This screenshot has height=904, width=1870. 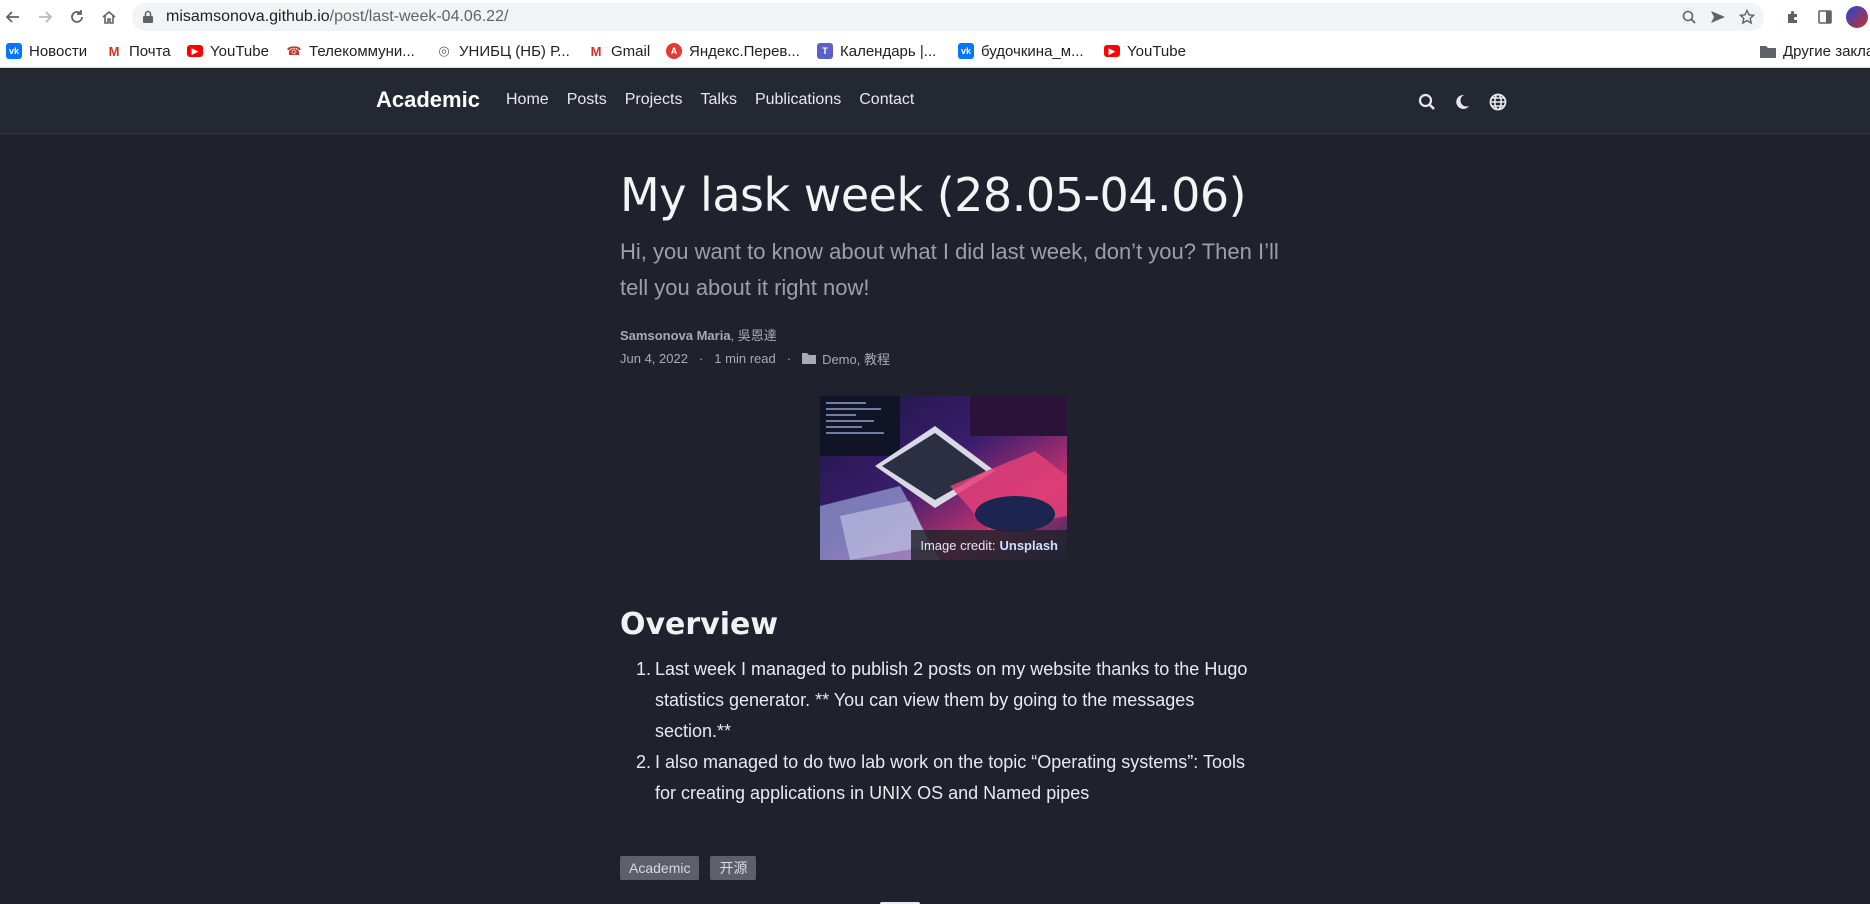 What do you see at coordinates (674, 51) in the screenshot?
I see `yandex-translate-icon: A` at bounding box center [674, 51].